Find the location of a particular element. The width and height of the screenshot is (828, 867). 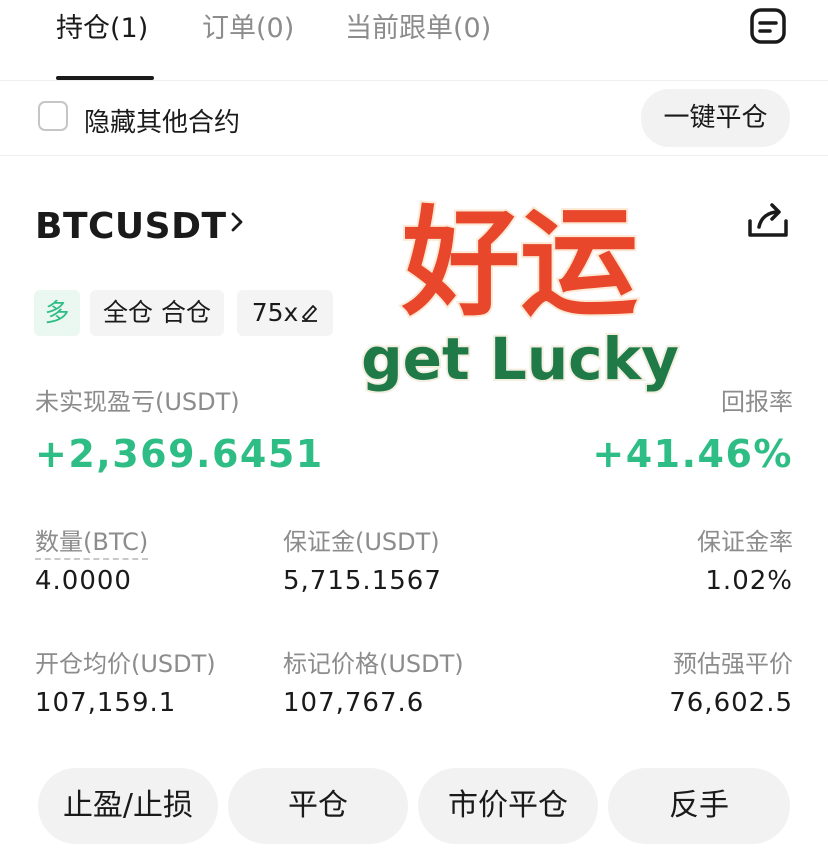

close-position-button: 平仓 is located at coordinates (318, 806).